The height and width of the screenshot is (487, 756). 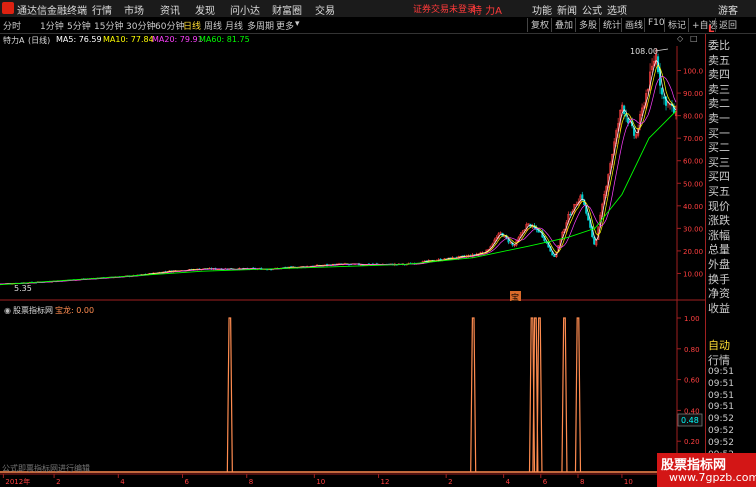 What do you see at coordinates (719, 133) in the screenshot?
I see `panel-label: 买一` at bounding box center [719, 133].